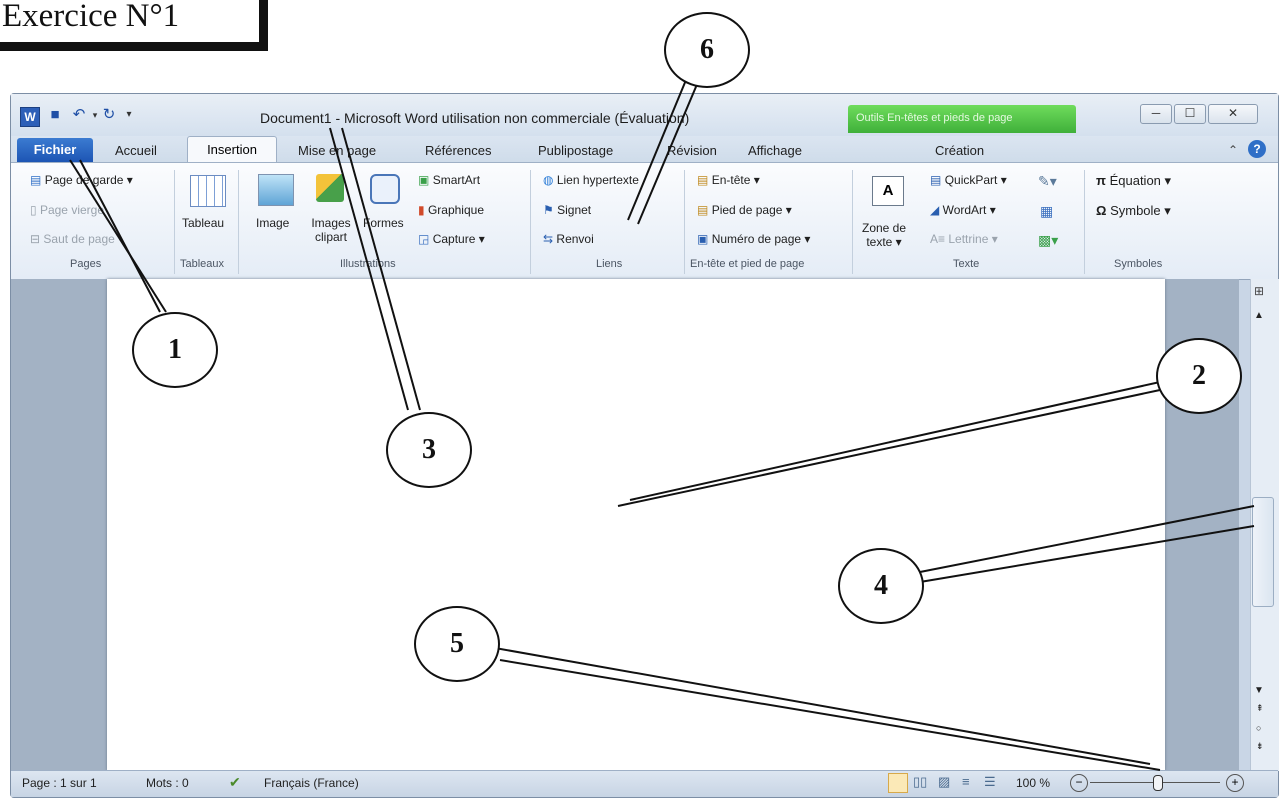 The width and height of the screenshot is (1288, 803). What do you see at coordinates (881, 586) in the screenshot?
I see `callout-4: 4` at bounding box center [881, 586].